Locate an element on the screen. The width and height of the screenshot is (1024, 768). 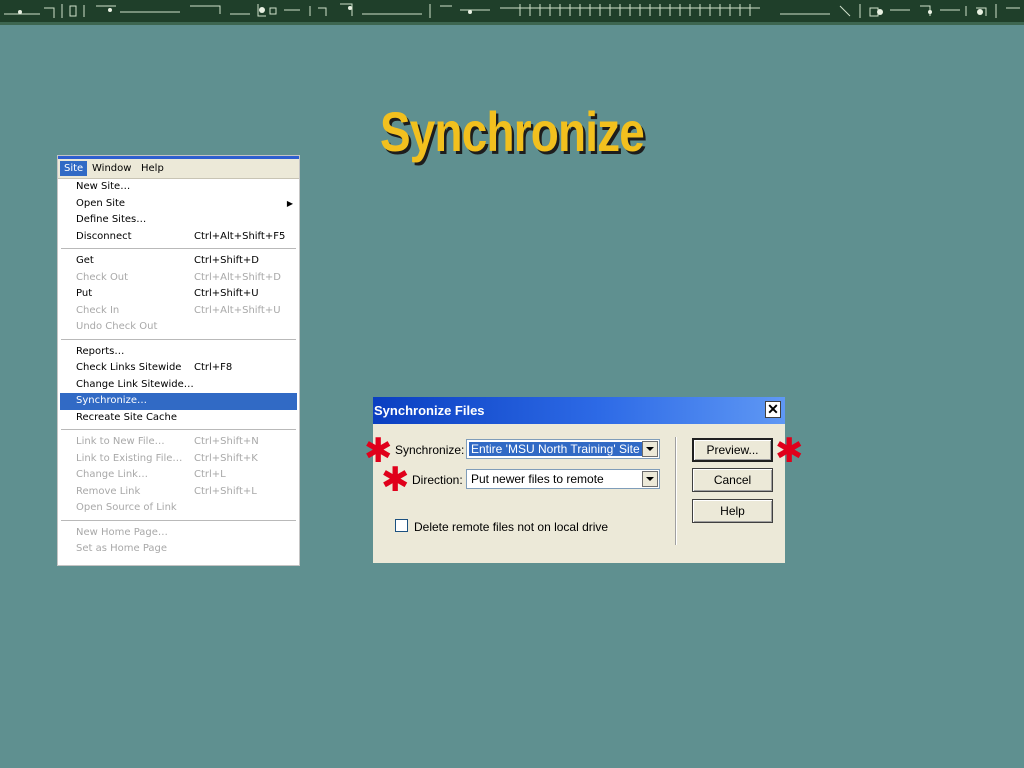
menu-item-shortcut: Ctrl+L is located at coordinates (210, 474).